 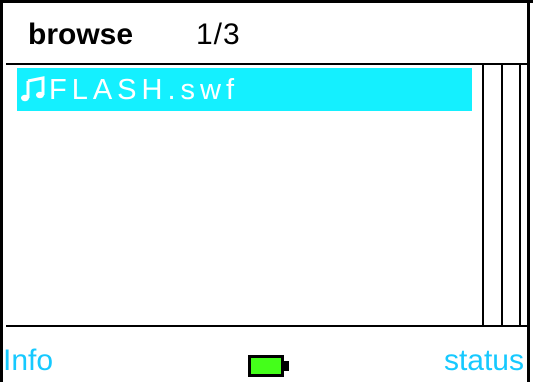 What do you see at coordinates (144, 89) in the screenshot?
I see `file-name: FLASH.swf` at bounding box center [144, 89].